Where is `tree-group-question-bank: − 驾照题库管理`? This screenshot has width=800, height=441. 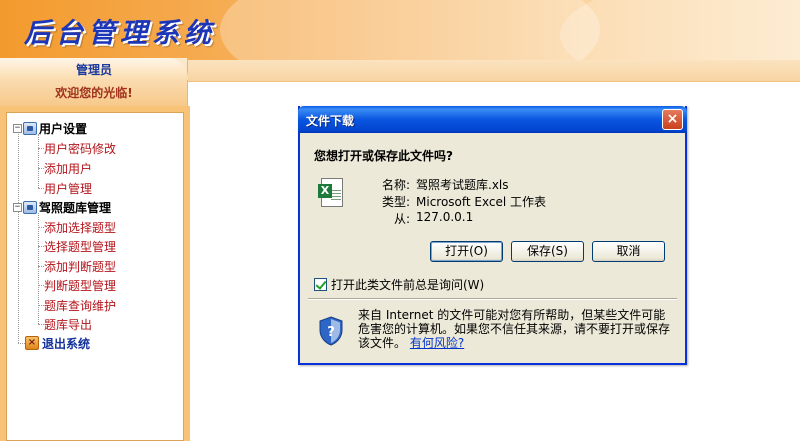 tree-group-question-bank: − 驾照题库管理 is located at coordinates (62, 207).